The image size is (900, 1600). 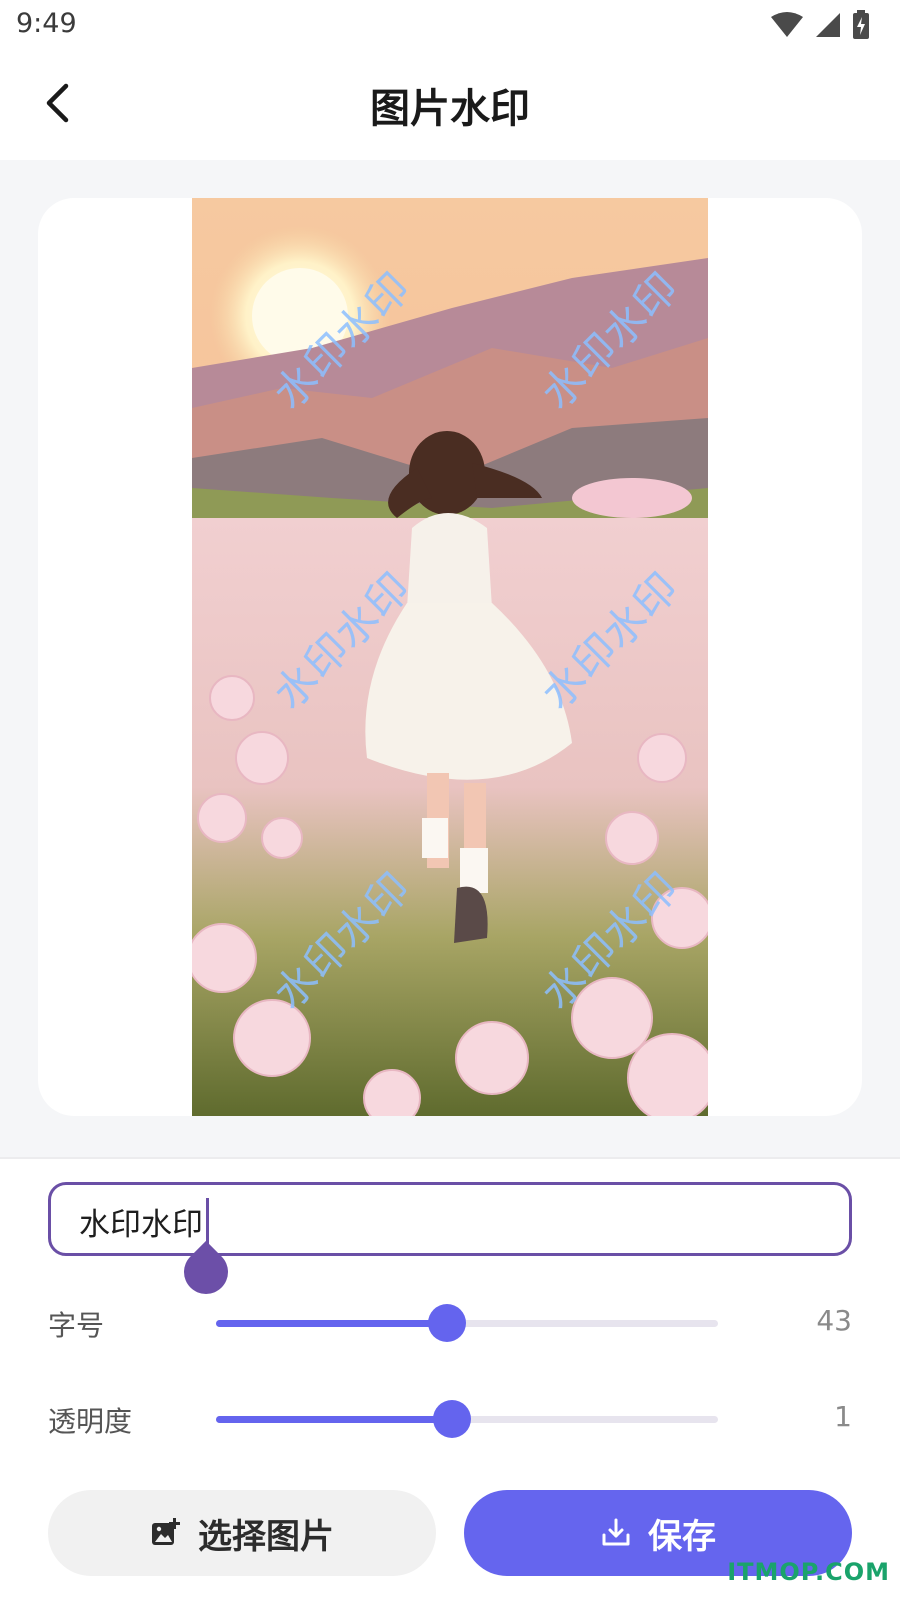 I want to click on app-header: 图片水印, so click(x=450, y=105).